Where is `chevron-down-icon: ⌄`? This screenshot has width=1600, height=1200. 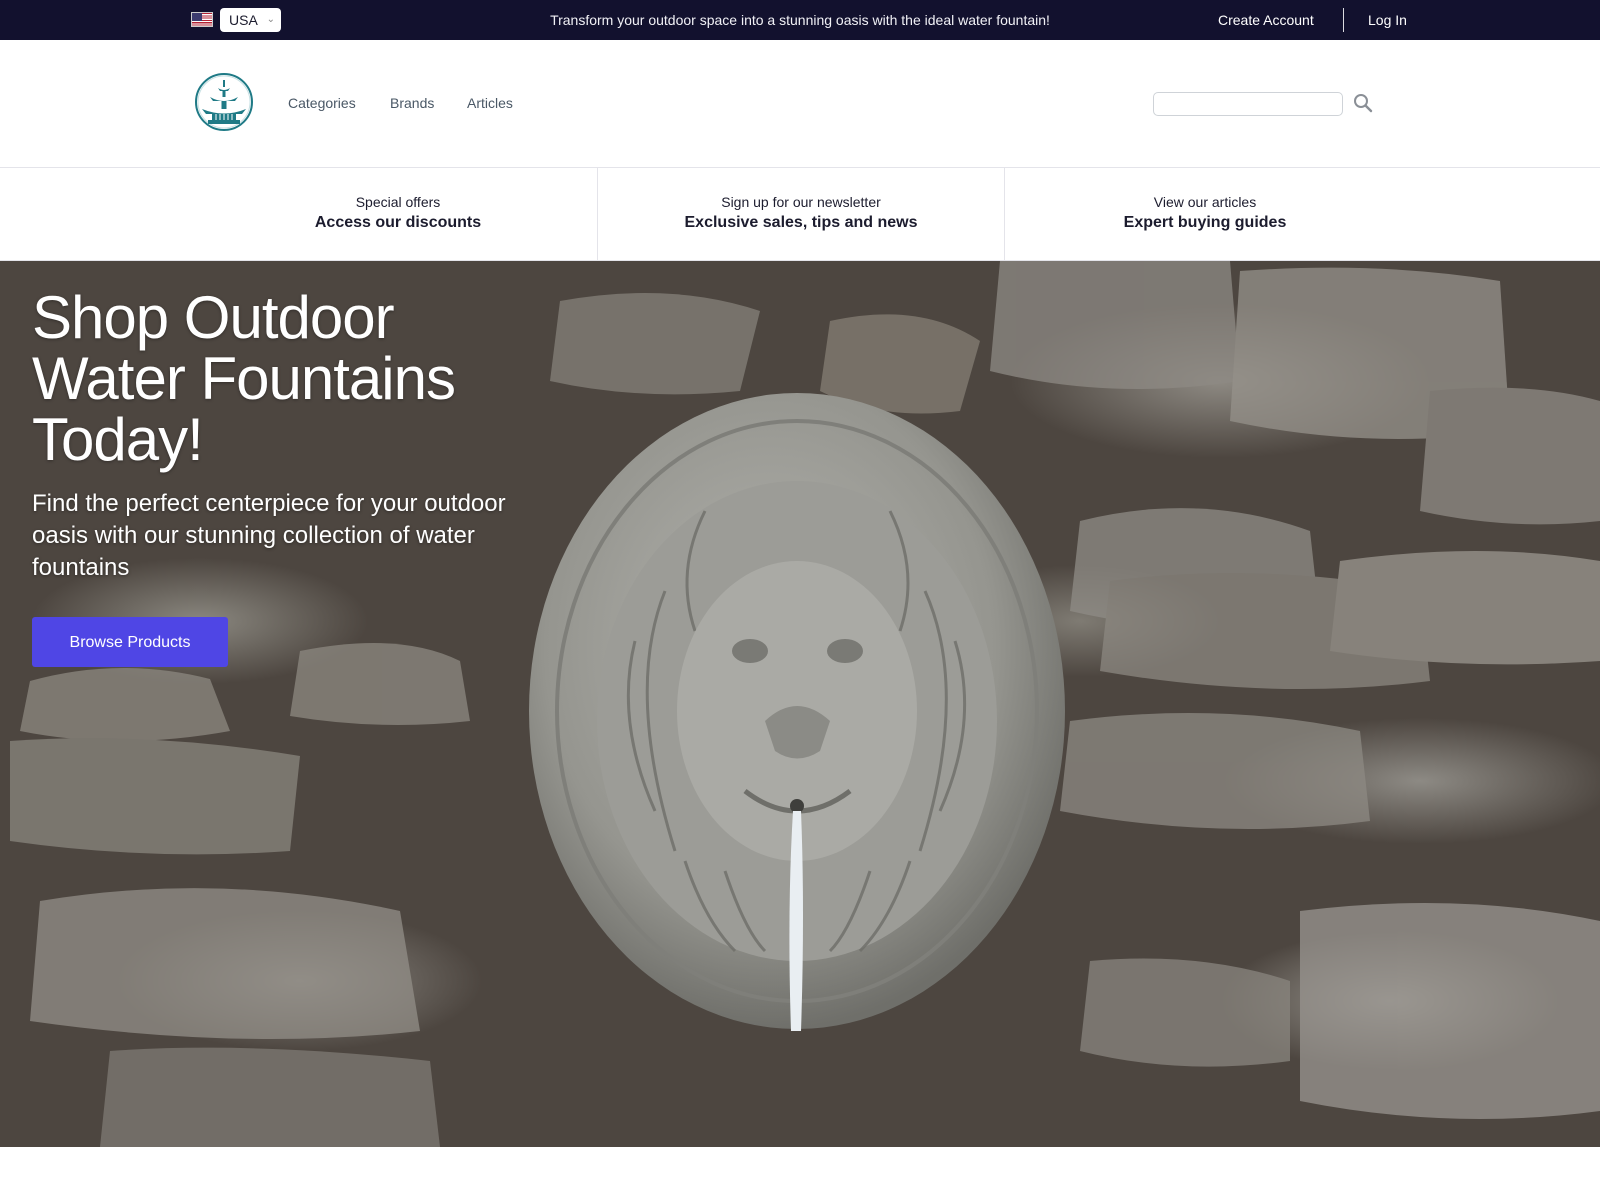
chevron-down-icon: ⌄ is located at coordinates (270, 19).